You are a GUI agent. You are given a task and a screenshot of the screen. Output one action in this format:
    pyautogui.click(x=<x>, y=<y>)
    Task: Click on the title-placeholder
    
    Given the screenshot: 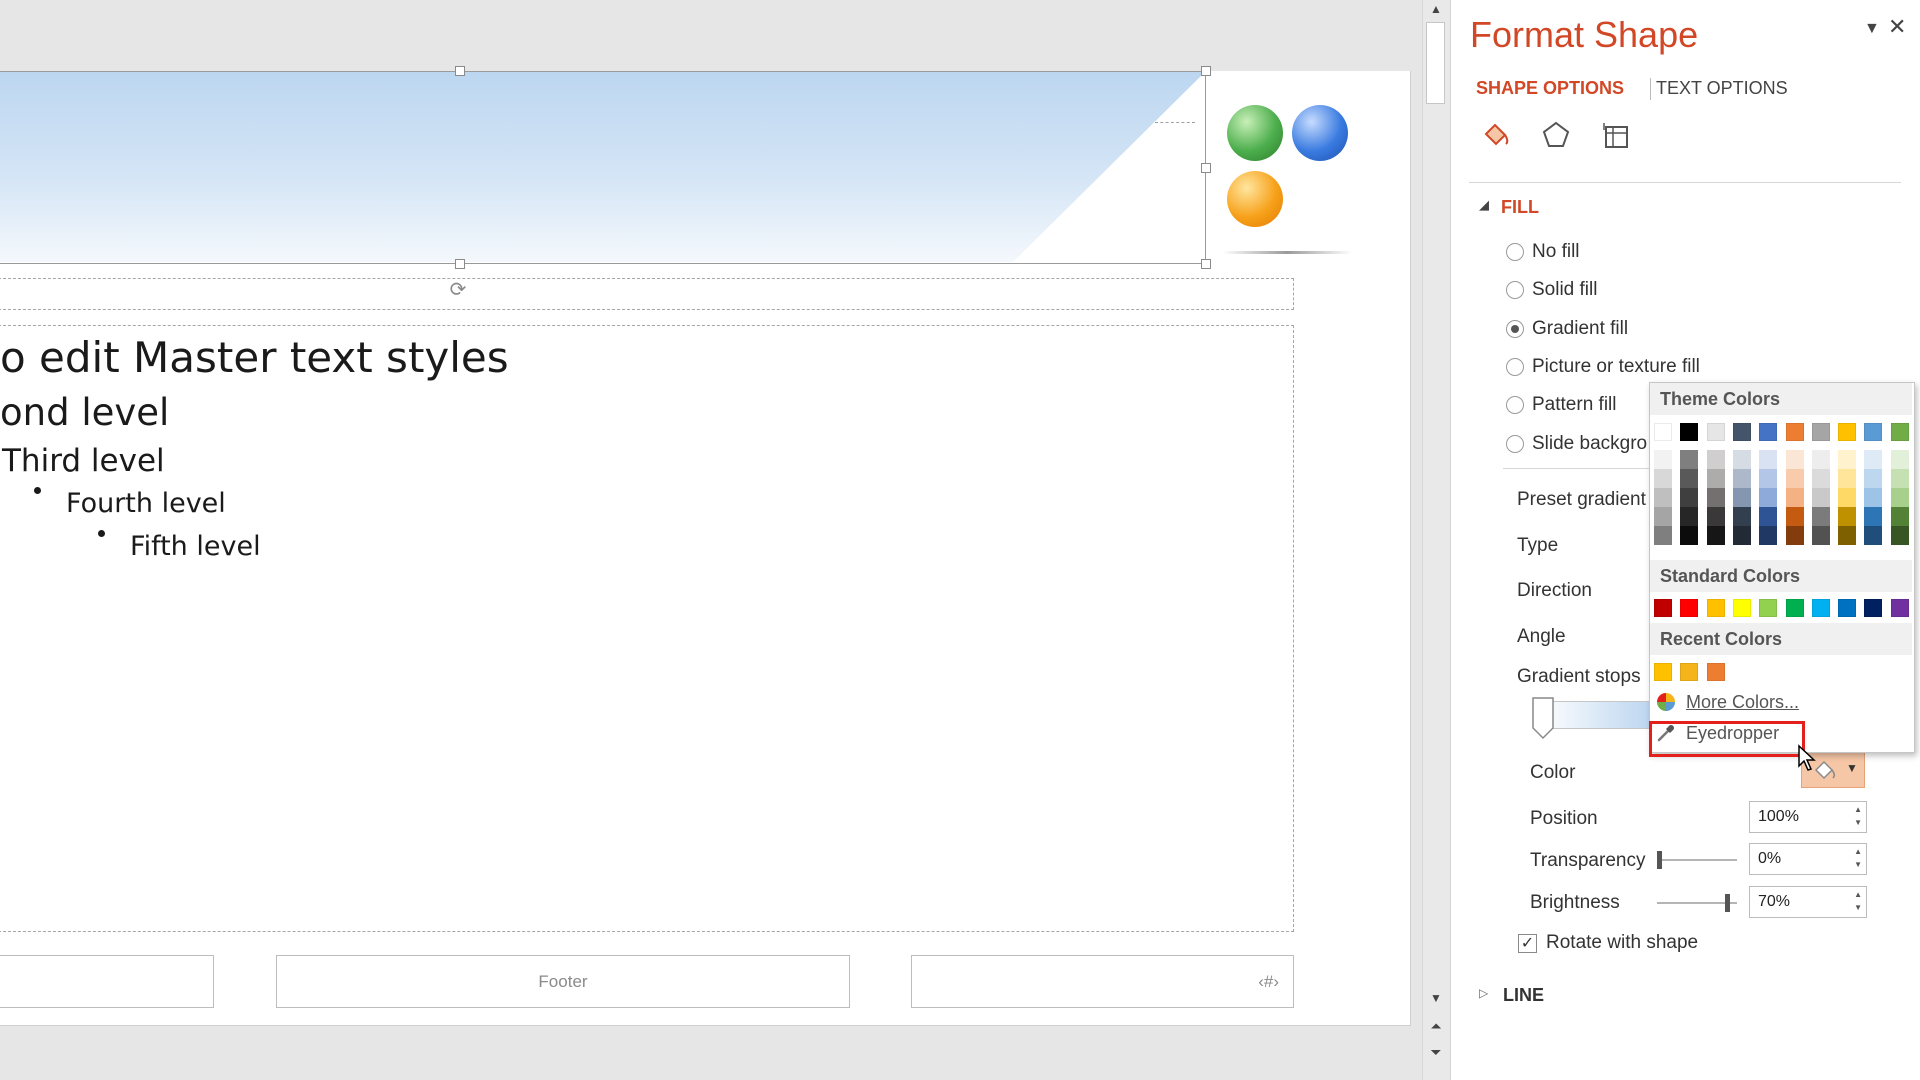 What is the action you would take?
    pyautogui.click(x=647, y=294)
    